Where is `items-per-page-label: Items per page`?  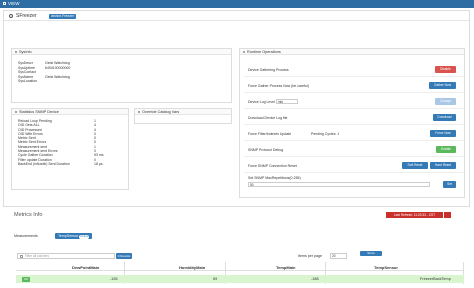 items-per-page-label: Items per page is located at coordinates (310, 256).